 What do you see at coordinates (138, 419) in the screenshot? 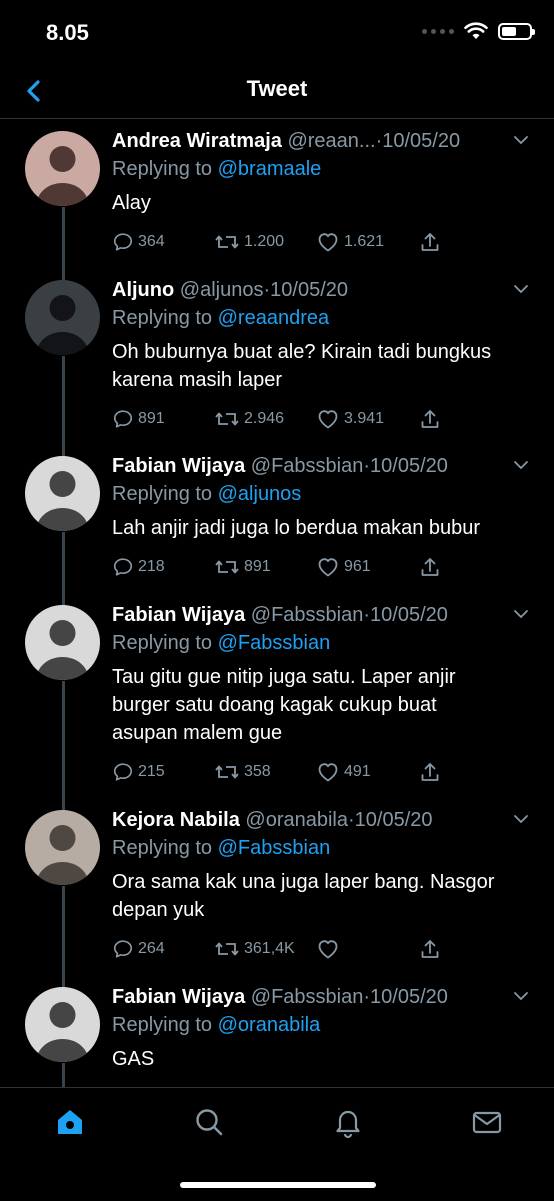
I see `reply-button: 891` at bounding box center [138, 419].